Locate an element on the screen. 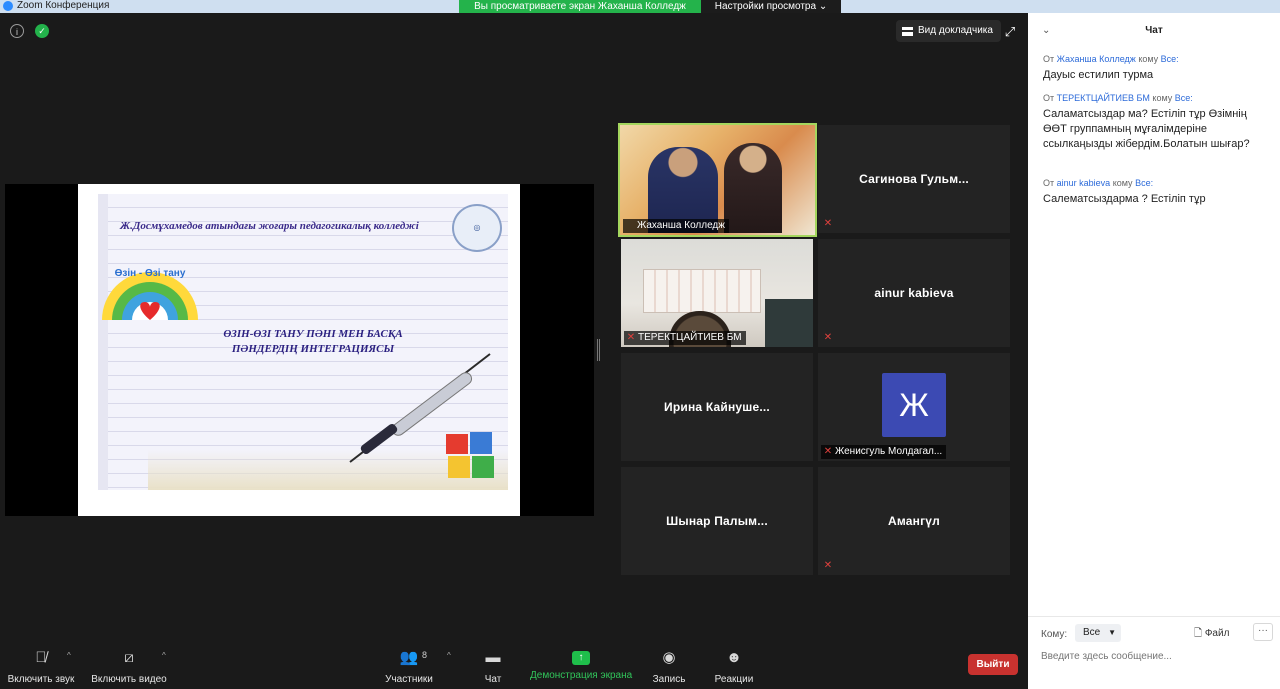 The width and height of the screenshot is (1280, 689). chat-message-text: Салематсыздарма ? Естіліп тұр is located at coordinates (1124, 199).